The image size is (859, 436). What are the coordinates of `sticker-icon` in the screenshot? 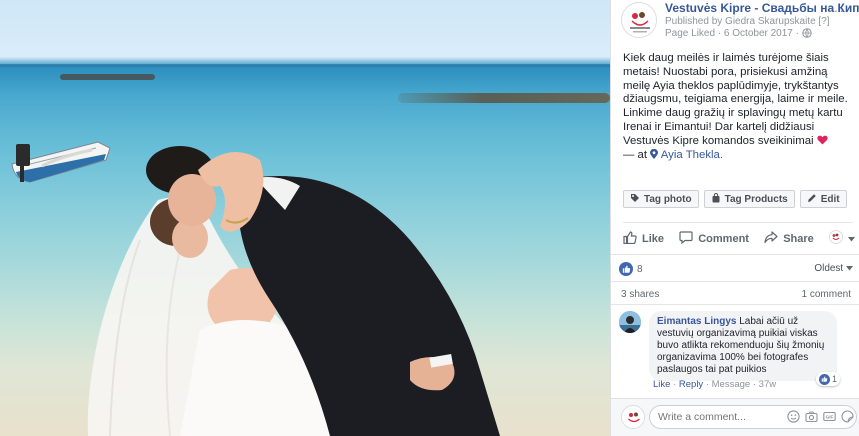 It's located at (847, 416).